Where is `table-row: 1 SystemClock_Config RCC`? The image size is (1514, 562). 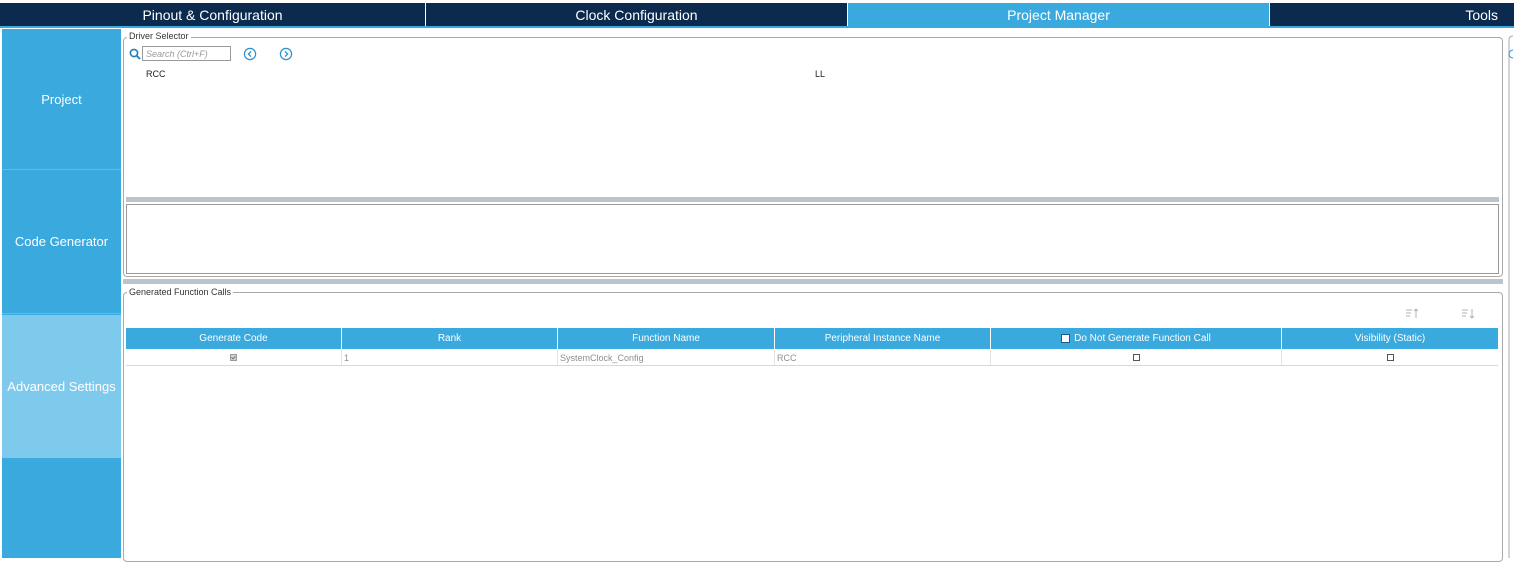 table-row: 1 SystemClock_Config RCC is located at coordinates (812, 358).